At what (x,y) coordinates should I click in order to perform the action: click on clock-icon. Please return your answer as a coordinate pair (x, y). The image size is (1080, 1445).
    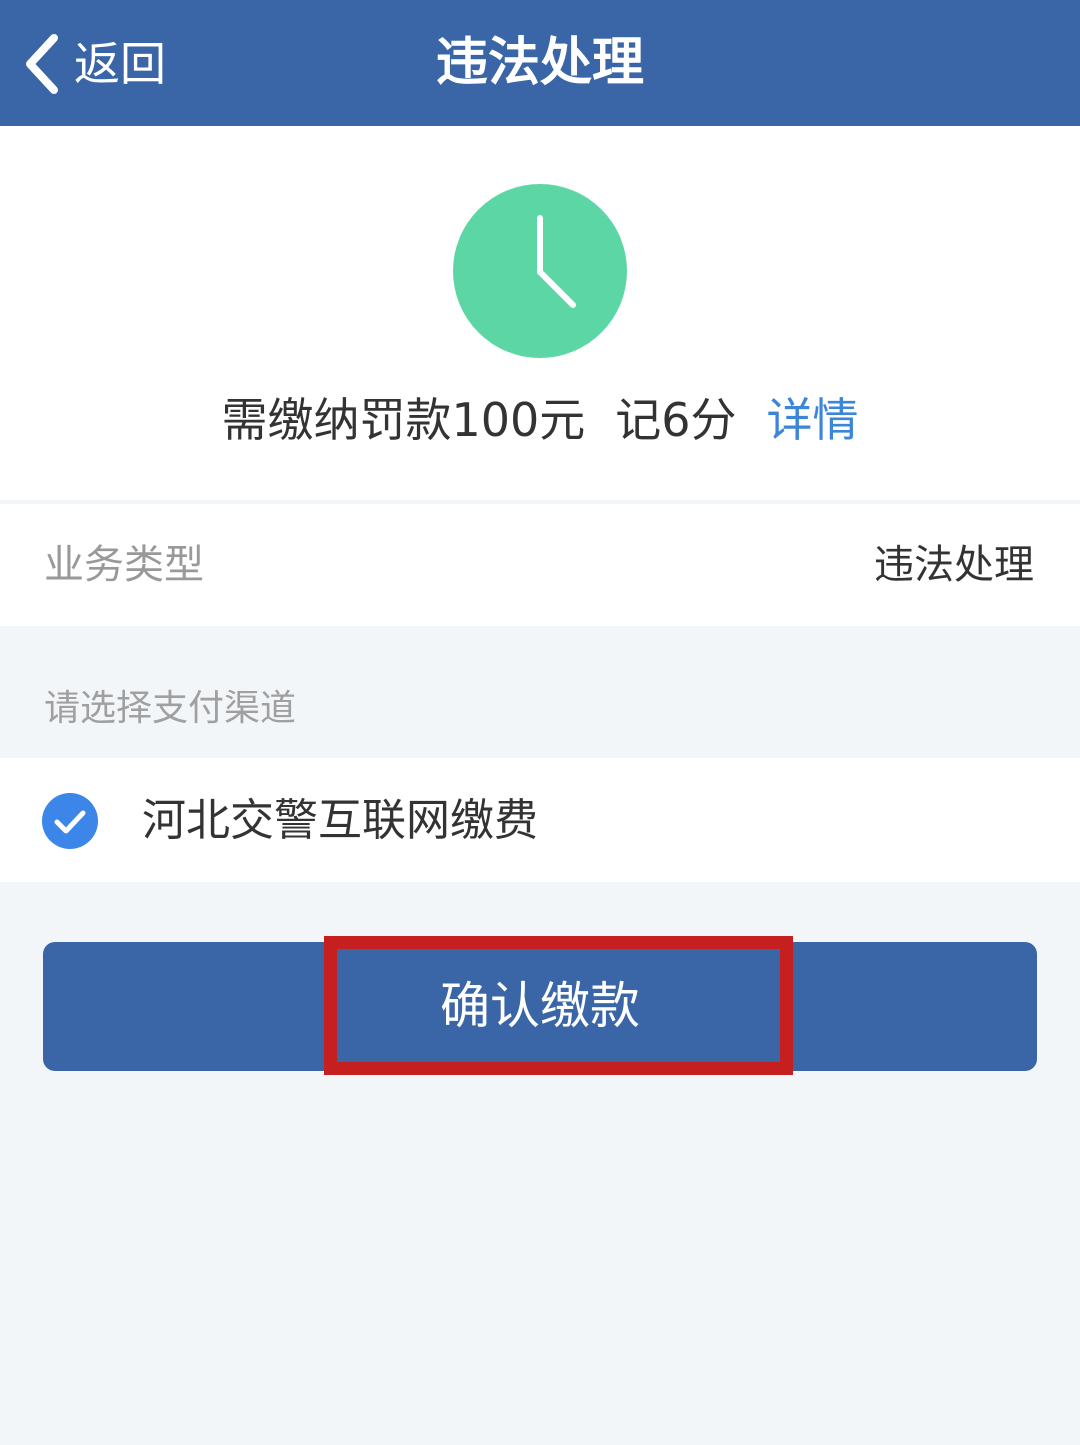
    Looking at the image, I should click on (540, 271).